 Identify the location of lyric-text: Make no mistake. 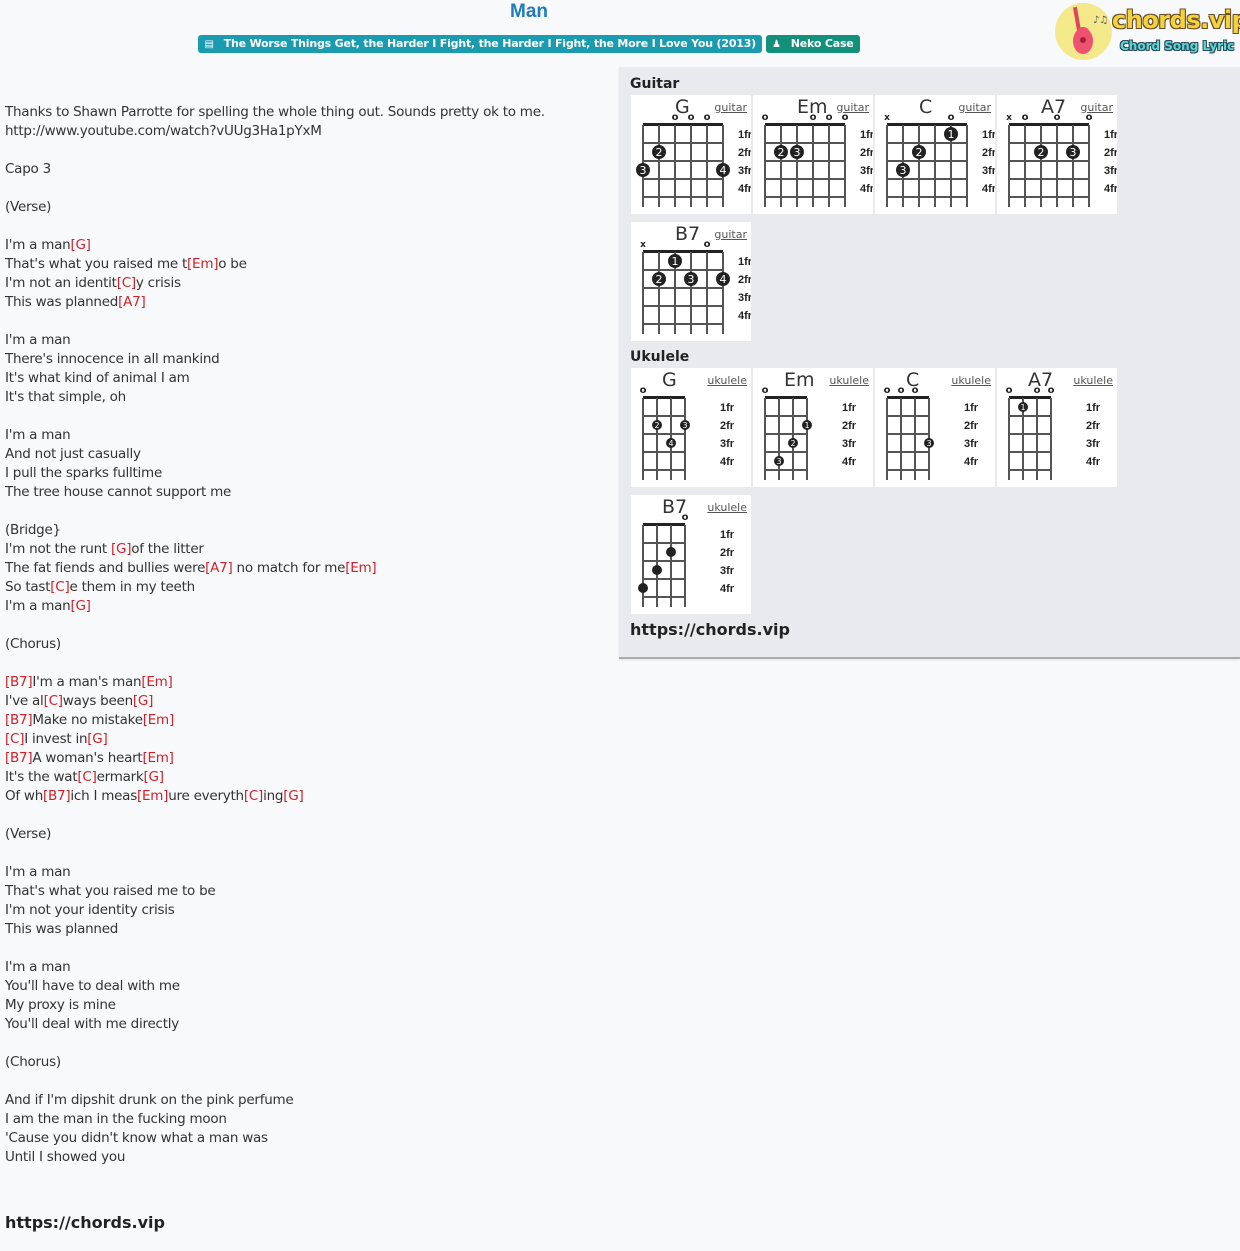
(87, 720).